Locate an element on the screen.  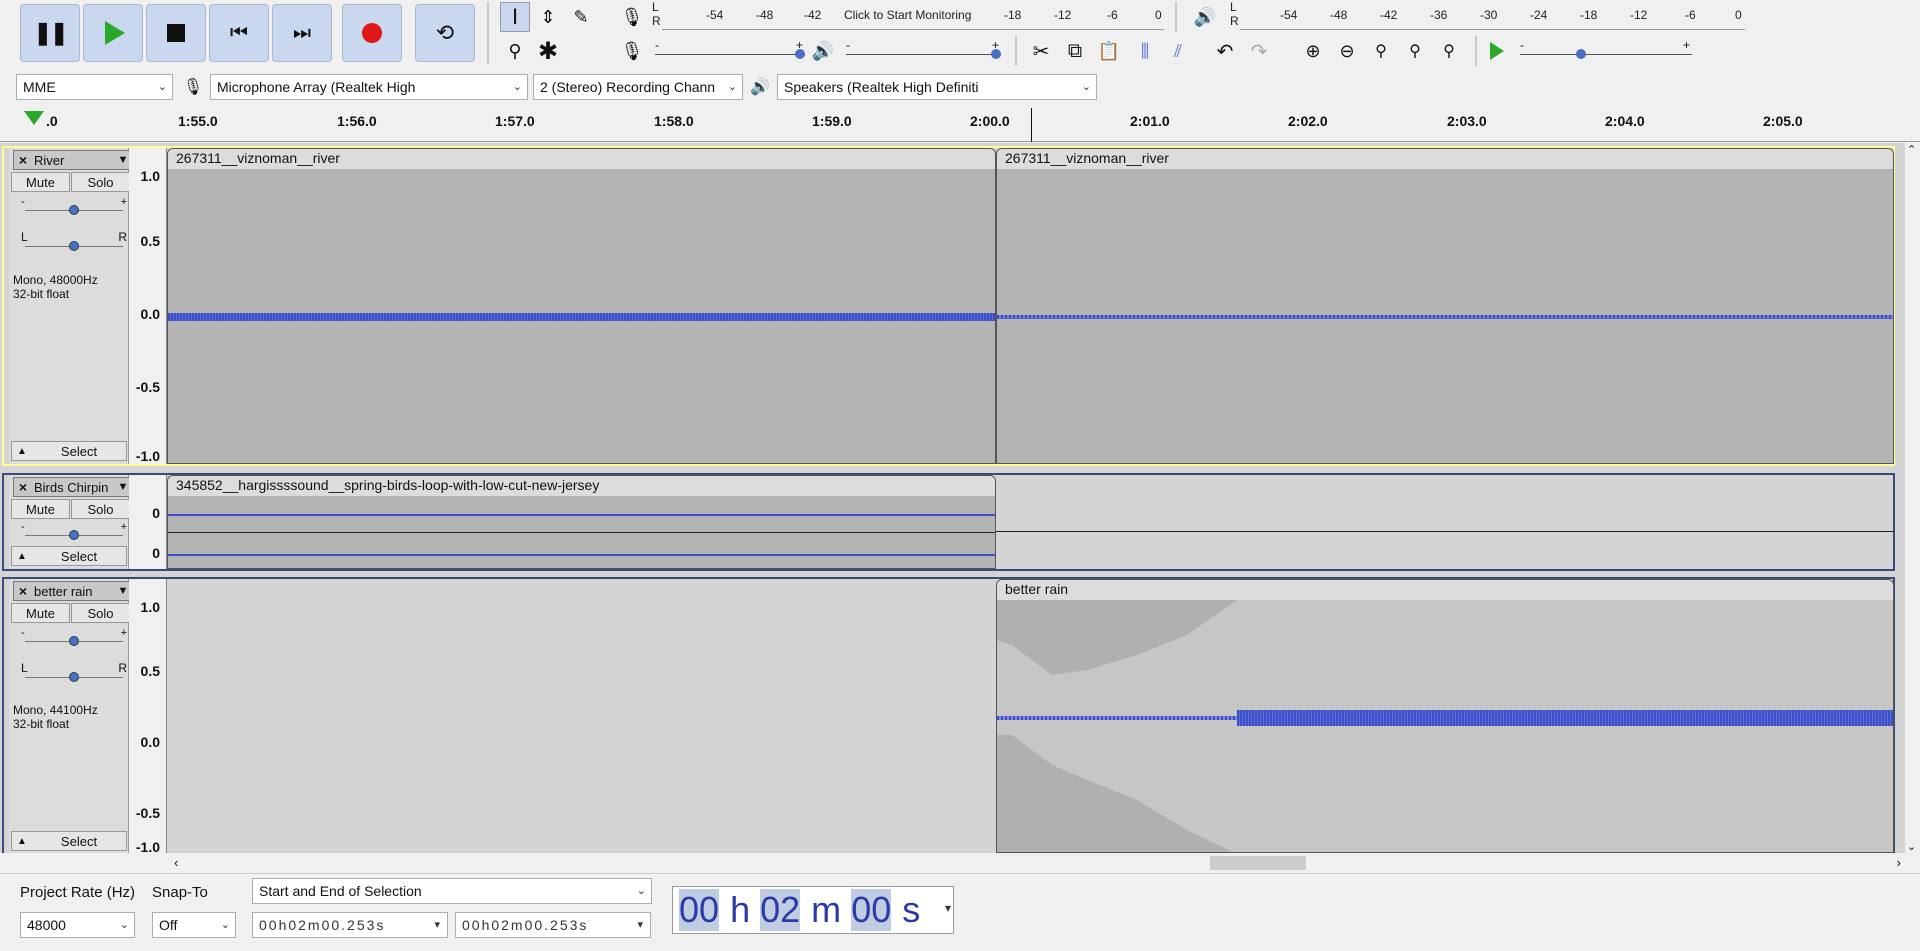
project-rate-value: 48000 is located at coordinates (46, 925).